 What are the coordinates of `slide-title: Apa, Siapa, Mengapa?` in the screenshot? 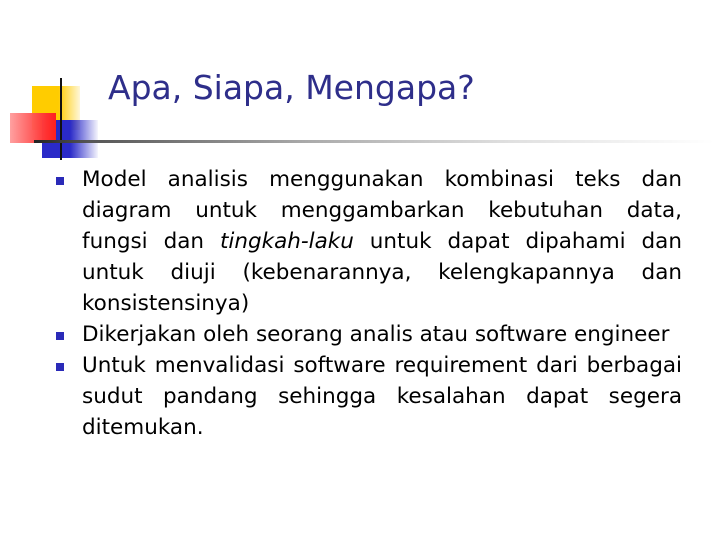 It's located at (291, 87).